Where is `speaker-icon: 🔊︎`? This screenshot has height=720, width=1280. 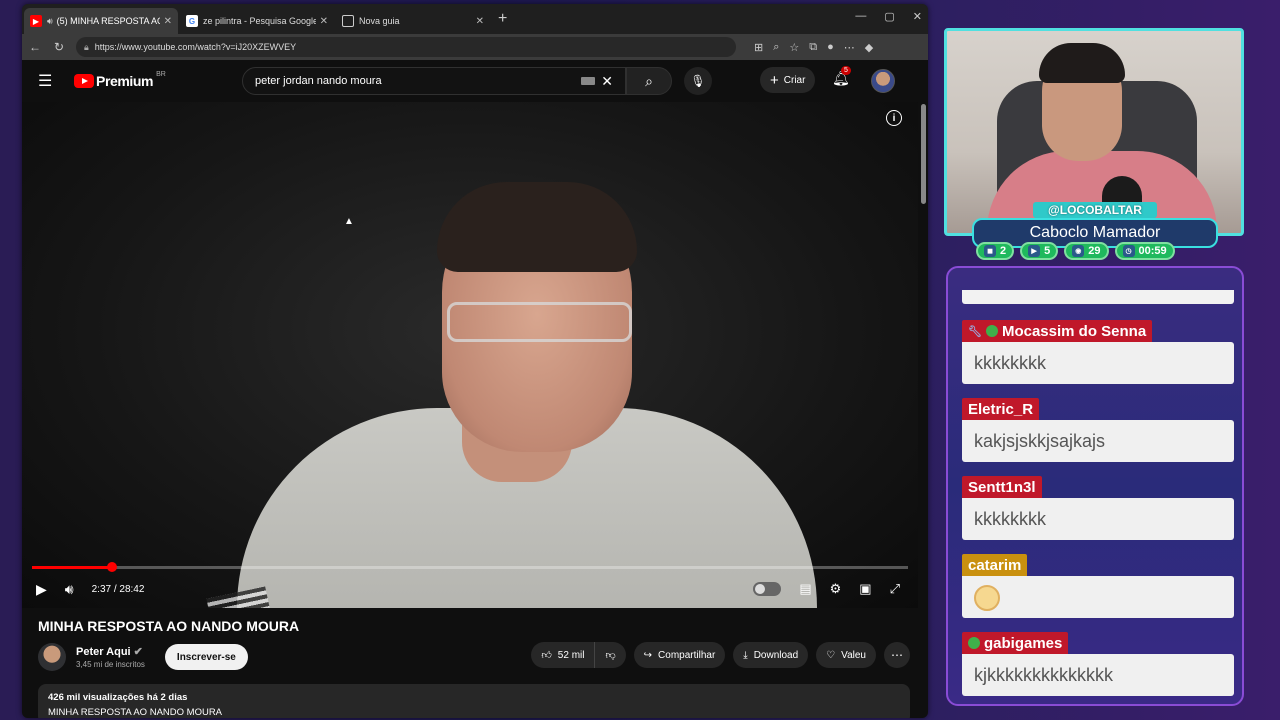 speaker-icon: 🔊︎ is located at coordinates (50, 21).